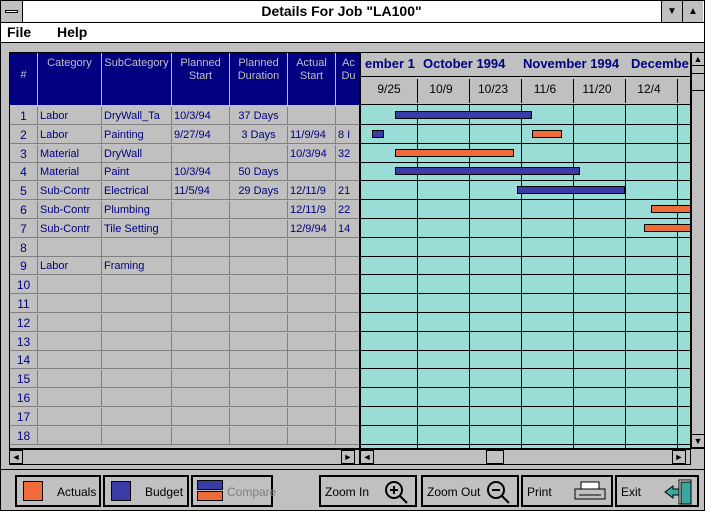  What do you see at coordinates (698, 59) in the screenshot?
I see `scroll-up-button: ▲` at bounding box center [698, 59].